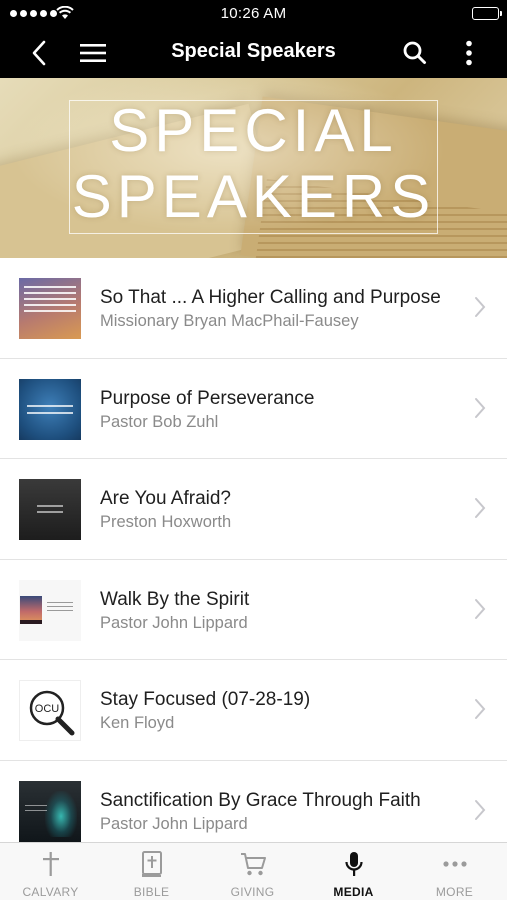 This screenshot has height=900, width=507. What do you see at coordinates (205, 699) in the screenshot?
I see `sermon-title: Stay Focused (07-28-19)` at bounding box center [205, 699].